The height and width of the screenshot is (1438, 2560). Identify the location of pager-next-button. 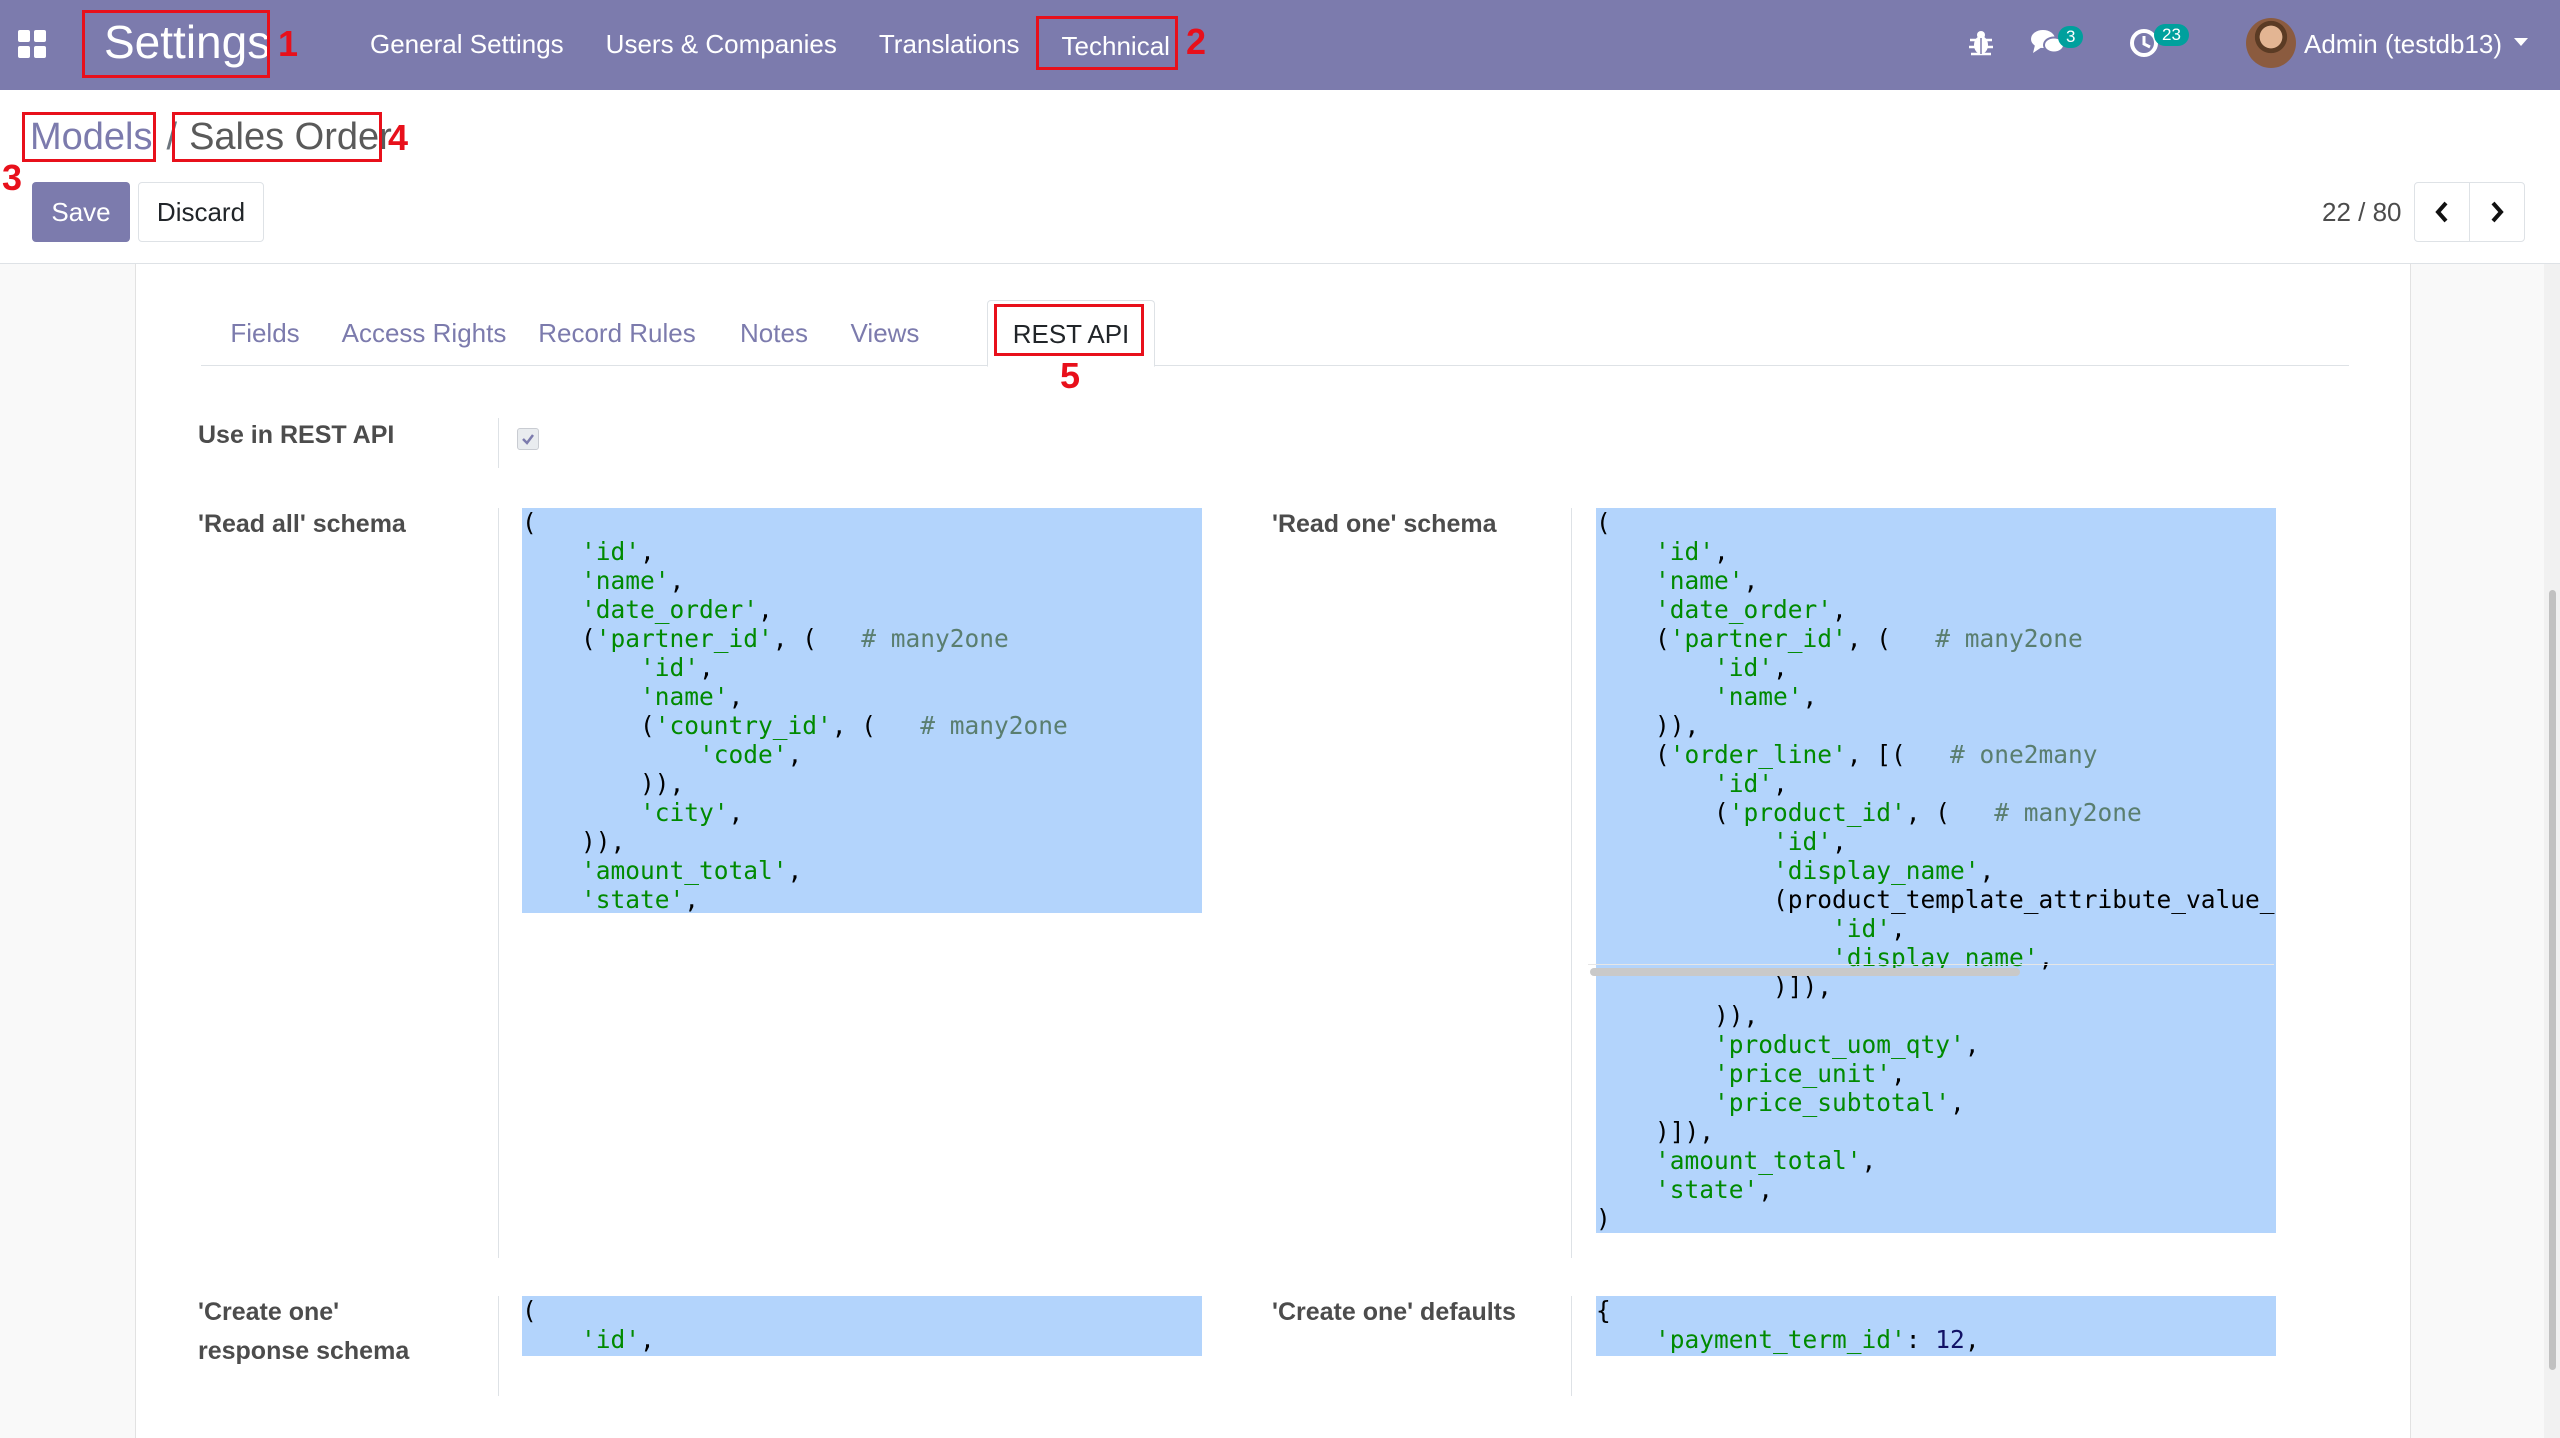
(2497, 212).